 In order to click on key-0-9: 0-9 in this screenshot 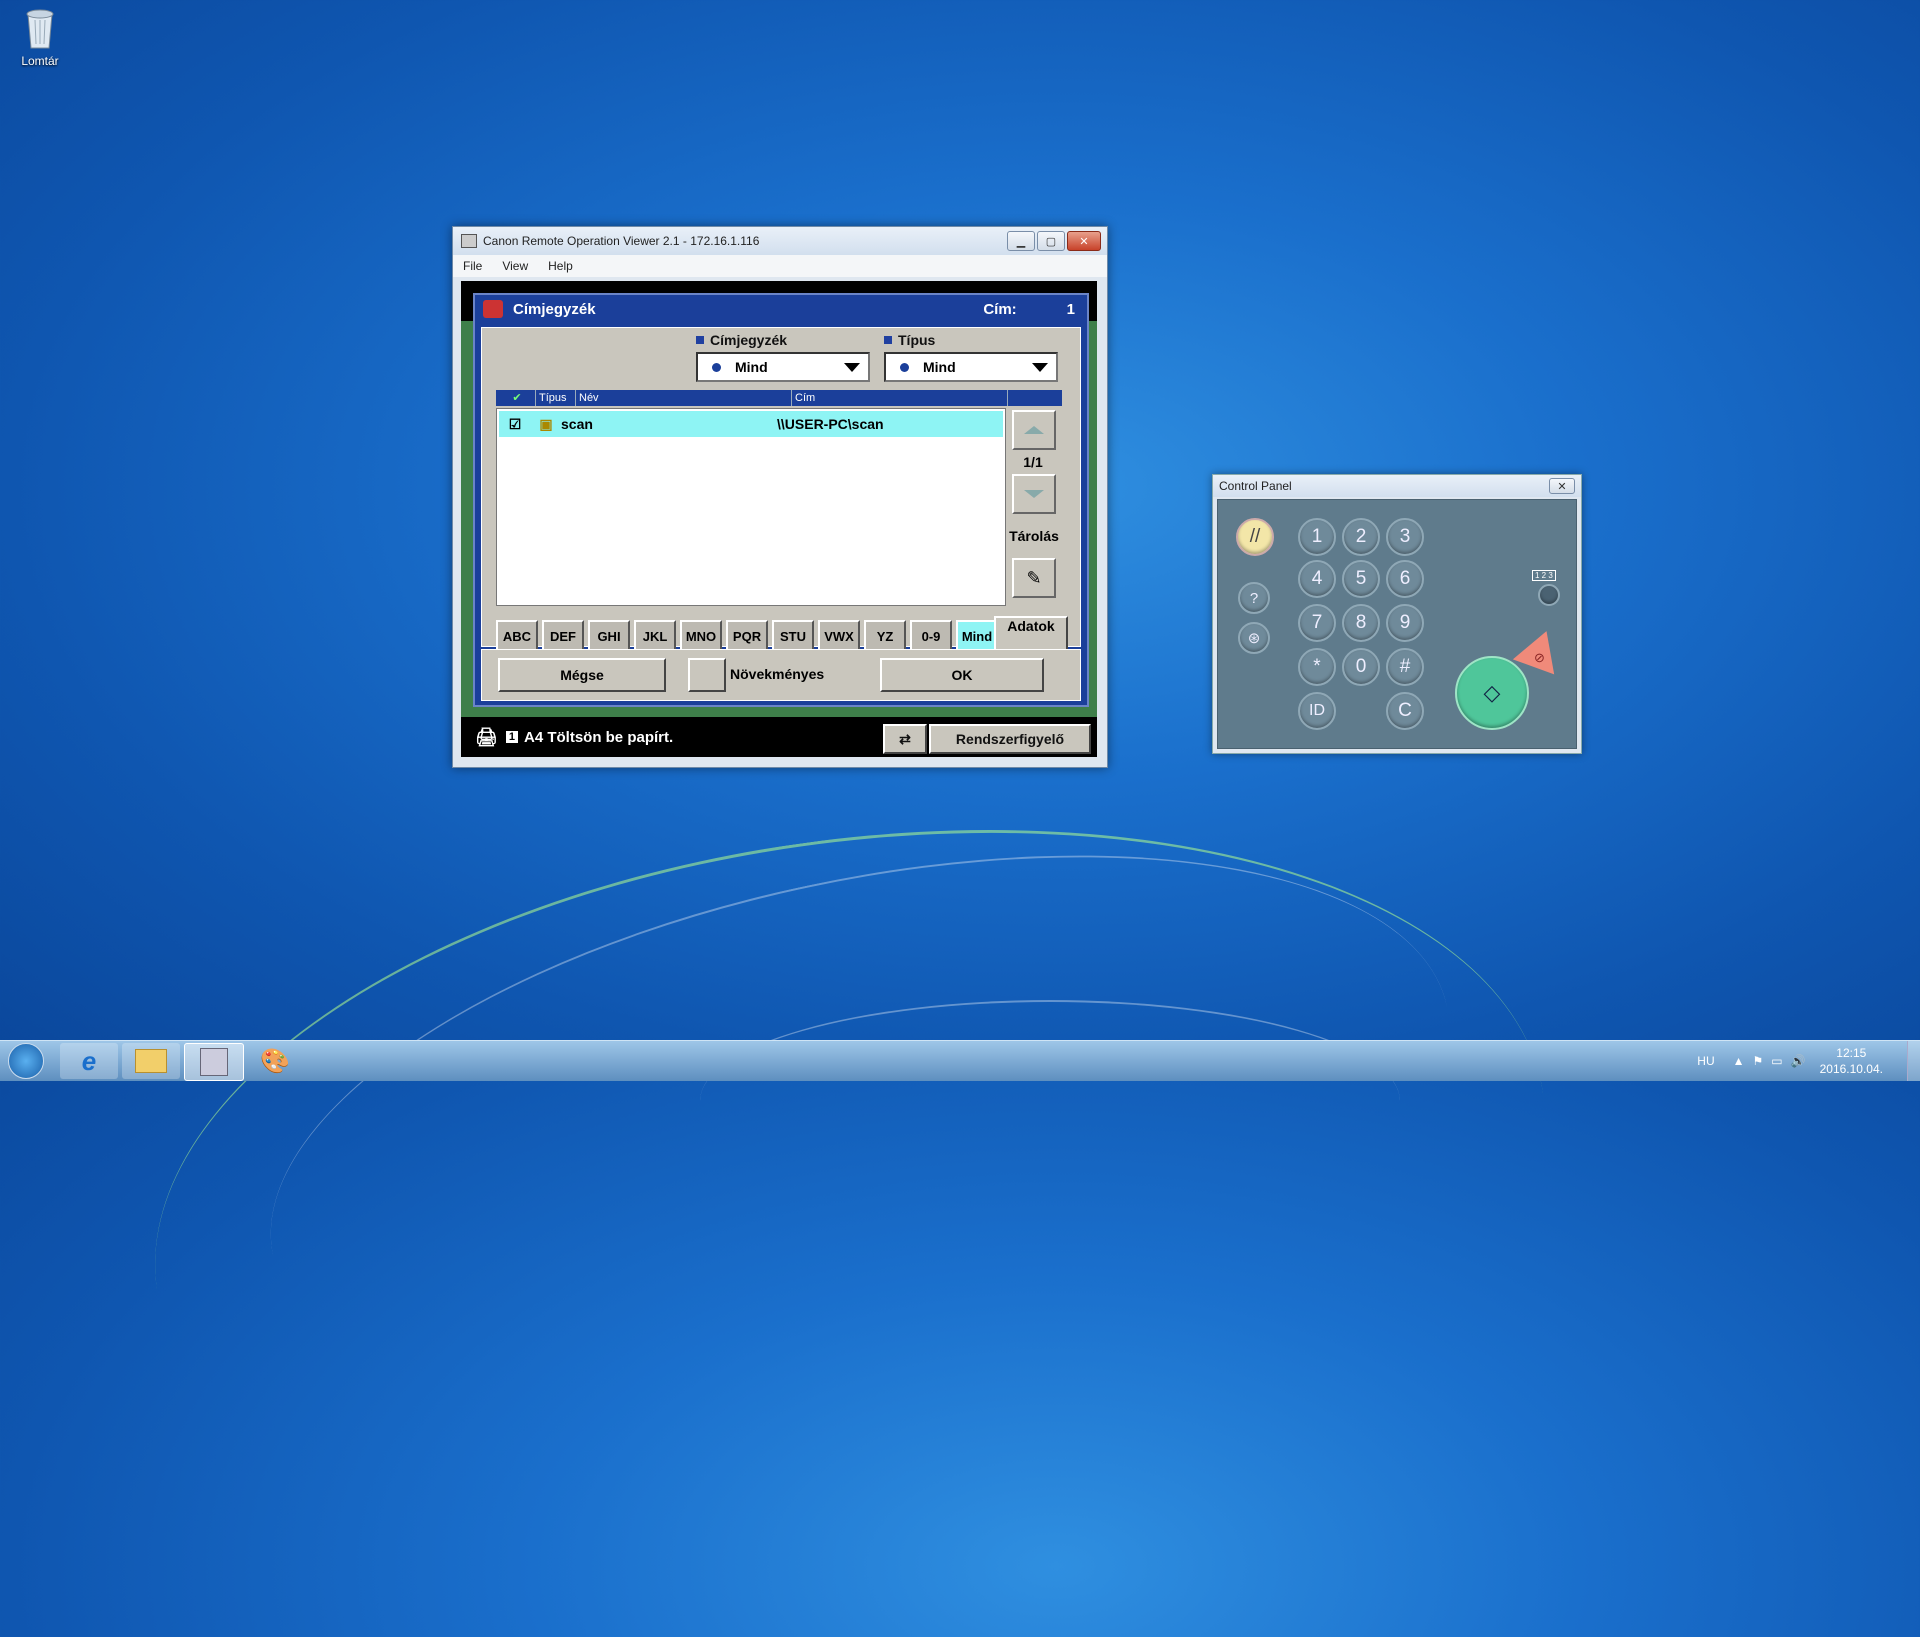, I will do `click(931, 636)`.